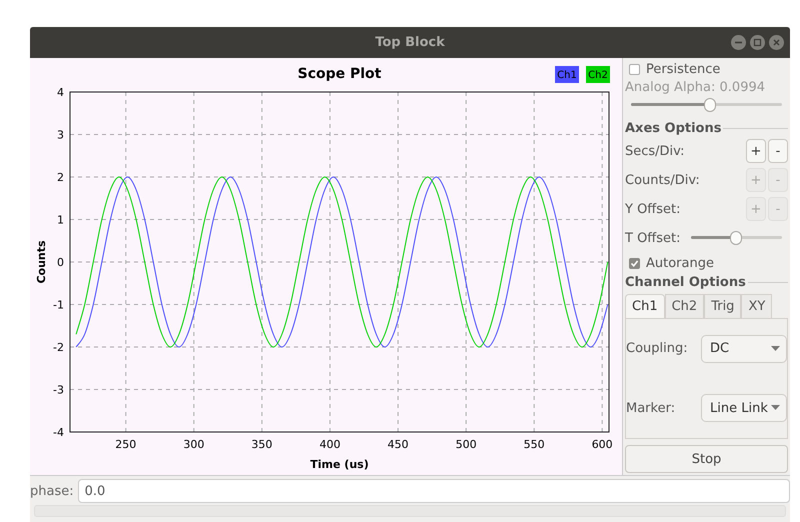 This screenshot has height=522, width=800. Describe the element at coordinates (60, 262) in the screenshot. I see `axis-tick-label: 0` at that location.